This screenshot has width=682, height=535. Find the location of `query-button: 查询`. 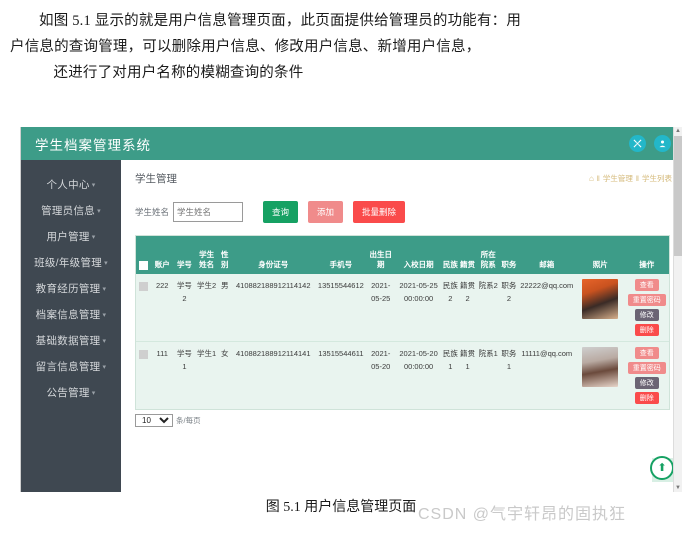

query-button: 查询 is located at coordinates (281, 212).